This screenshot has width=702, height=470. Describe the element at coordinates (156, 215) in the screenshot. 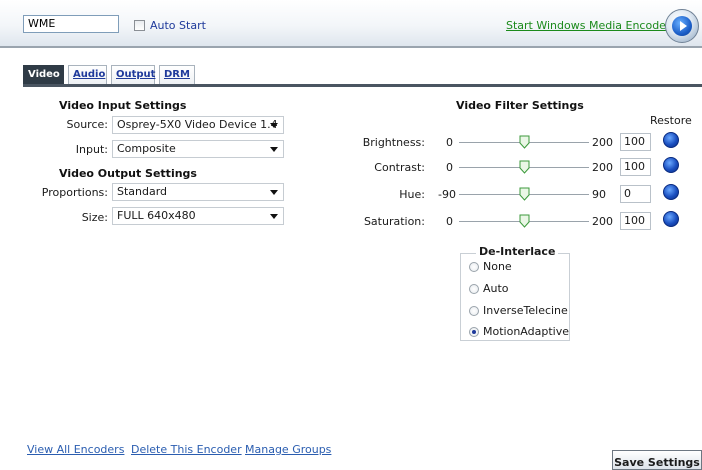

I see `size-value: FULL 640x480` at that location.